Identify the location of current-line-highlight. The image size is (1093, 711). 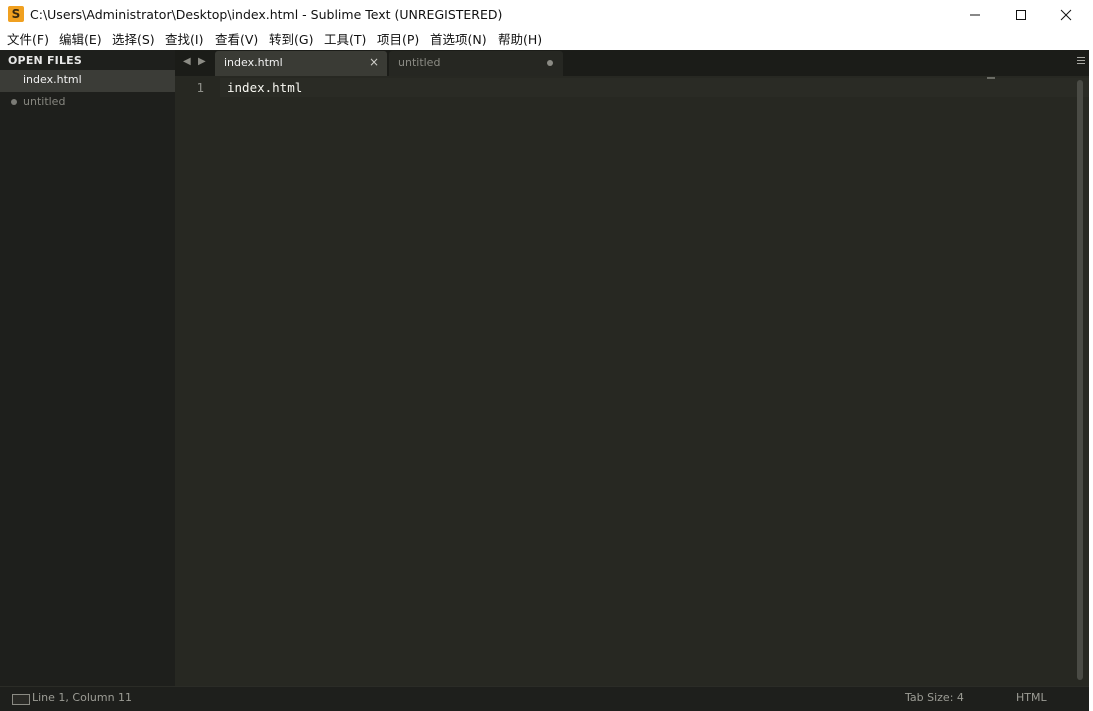
(654, 87).